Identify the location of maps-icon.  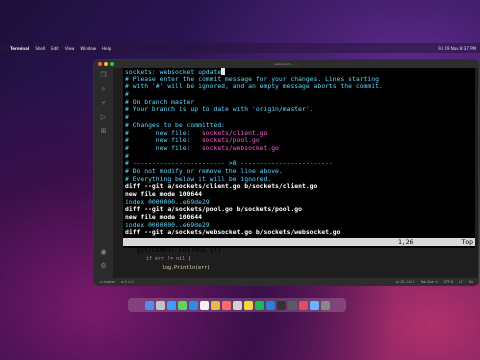
(204, 305).